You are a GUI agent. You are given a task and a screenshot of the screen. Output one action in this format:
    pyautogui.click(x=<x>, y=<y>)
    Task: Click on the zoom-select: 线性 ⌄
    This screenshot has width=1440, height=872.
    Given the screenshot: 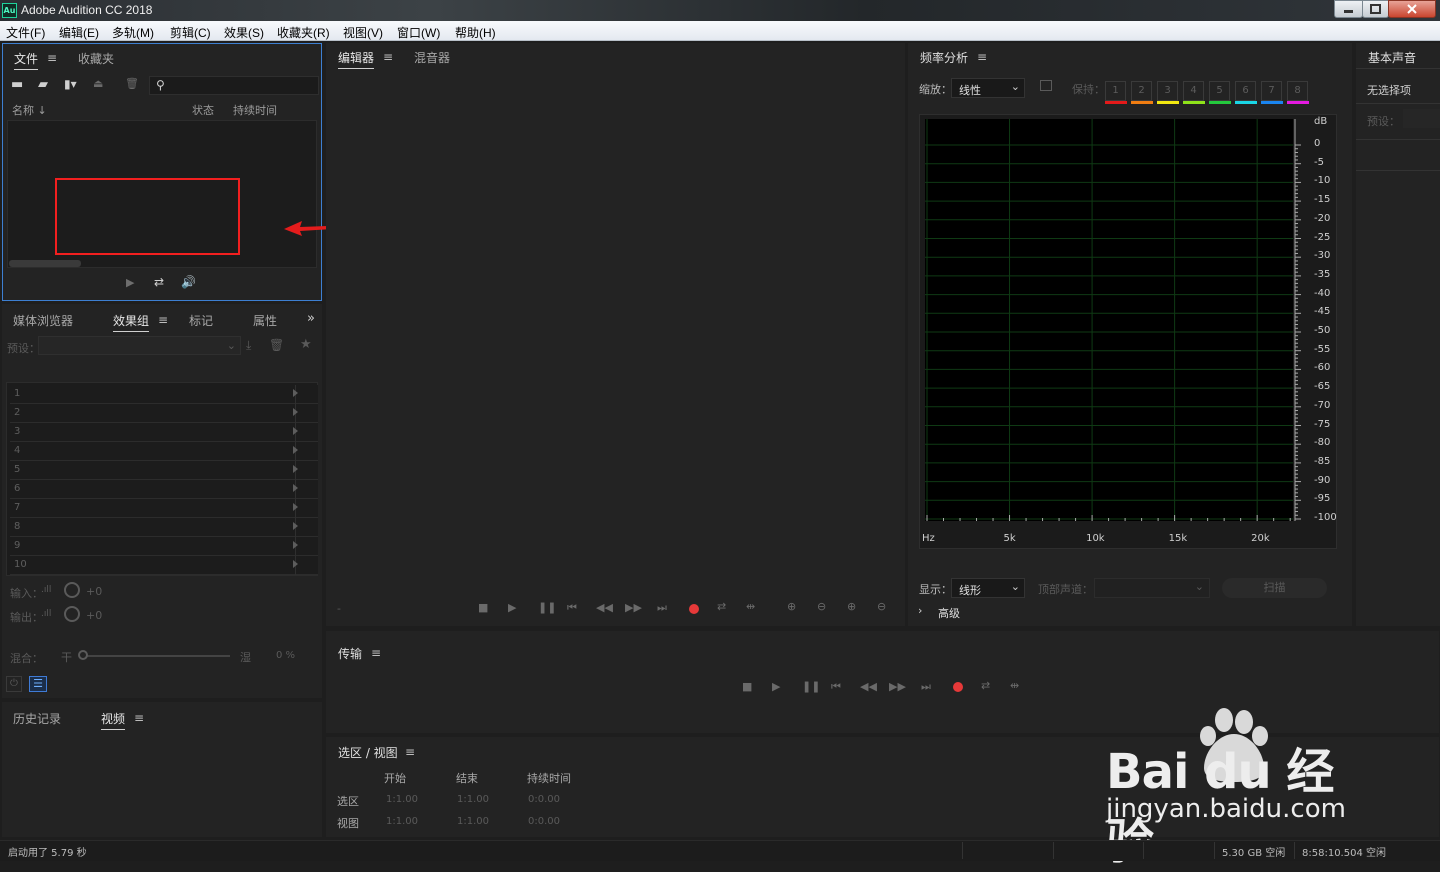 What is the action you would take?
    pyautogui.click(x=988, y=88)
    